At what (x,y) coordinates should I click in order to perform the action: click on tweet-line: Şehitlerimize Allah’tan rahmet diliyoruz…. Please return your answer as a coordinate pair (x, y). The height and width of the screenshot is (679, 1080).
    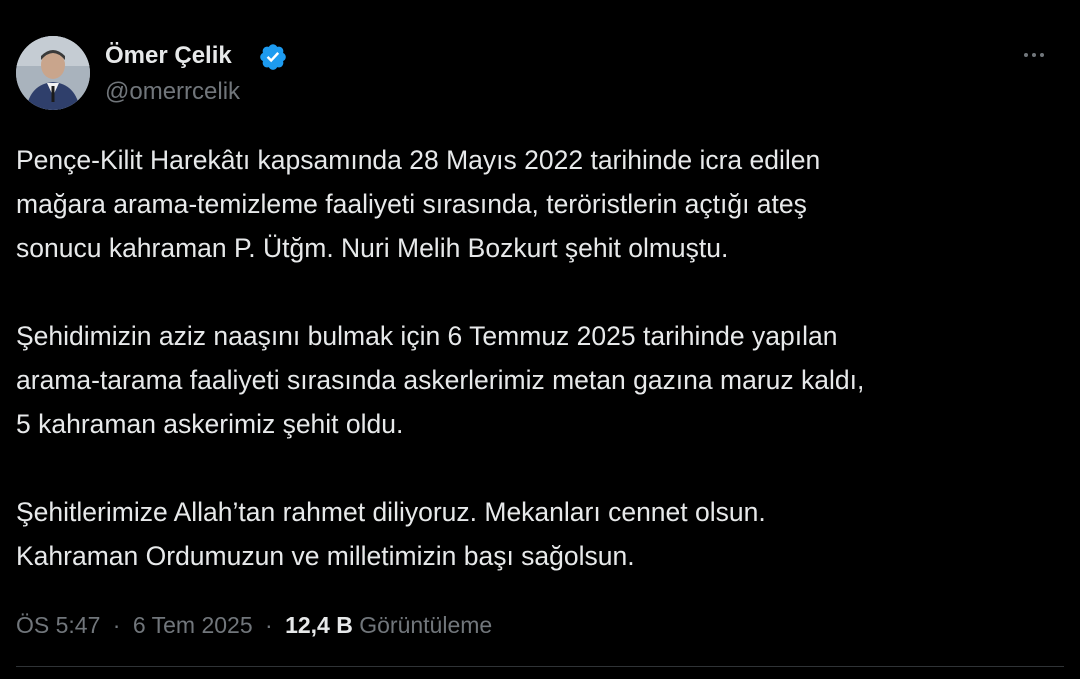
    Looking at the image, I should click on (391, 512).